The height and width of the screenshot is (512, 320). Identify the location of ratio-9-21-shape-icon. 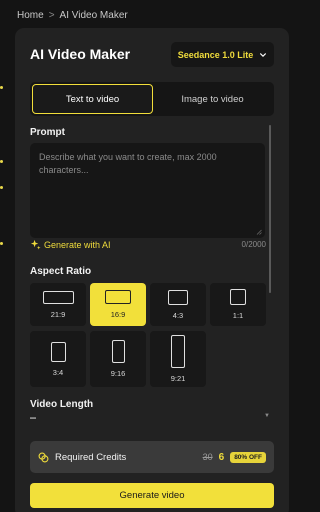
(178, 351).